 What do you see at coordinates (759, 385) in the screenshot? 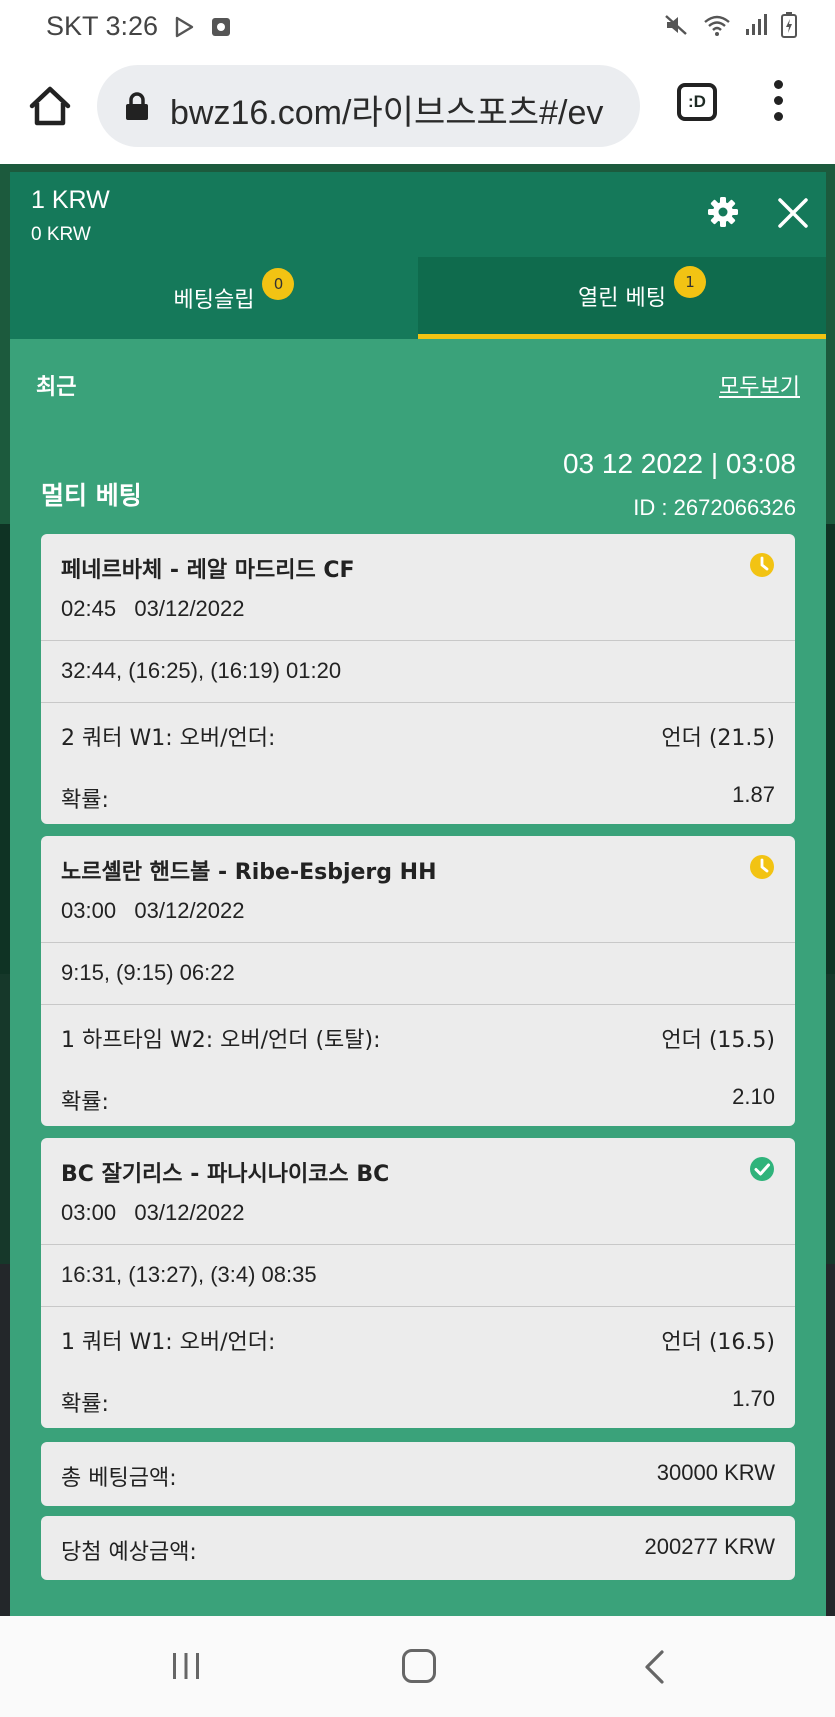
I see `view-all-link: 모두보기` at bounding box center [759, 385].